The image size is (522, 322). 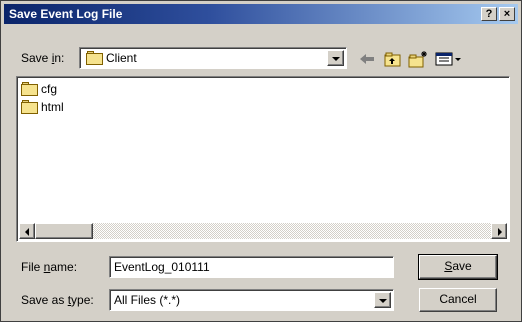 I want to click on file-name-input: EventLog_010111, so click(x=251, y=267).